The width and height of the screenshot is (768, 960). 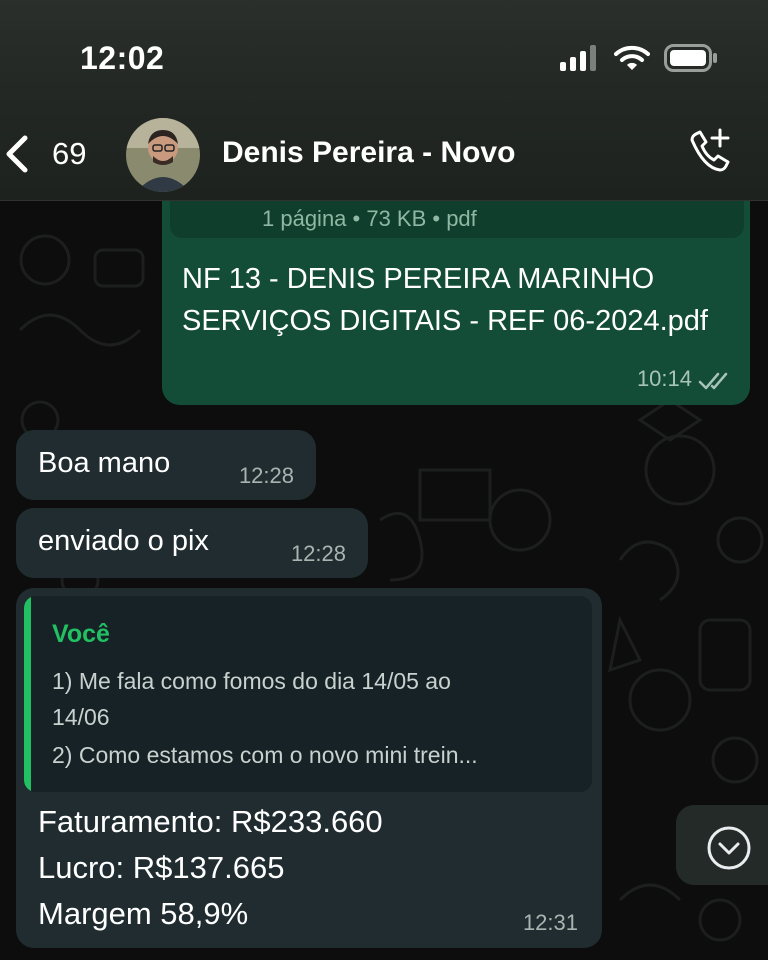 I want to click on back-button: 69, so click(x=43, y=154).